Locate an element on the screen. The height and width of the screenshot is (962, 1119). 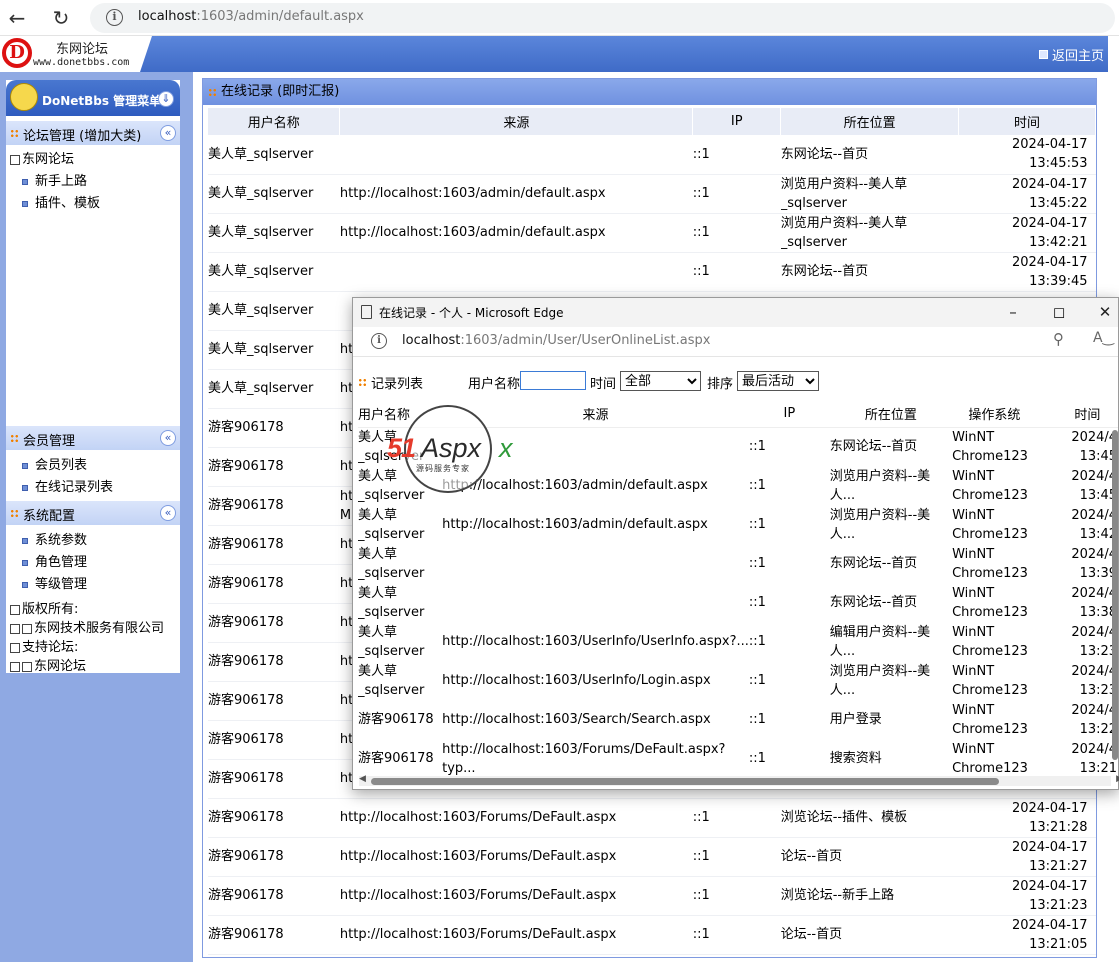
menu-header: DoNetBbs 管理菜单 ⇓ is located at coordinates (93, 98).